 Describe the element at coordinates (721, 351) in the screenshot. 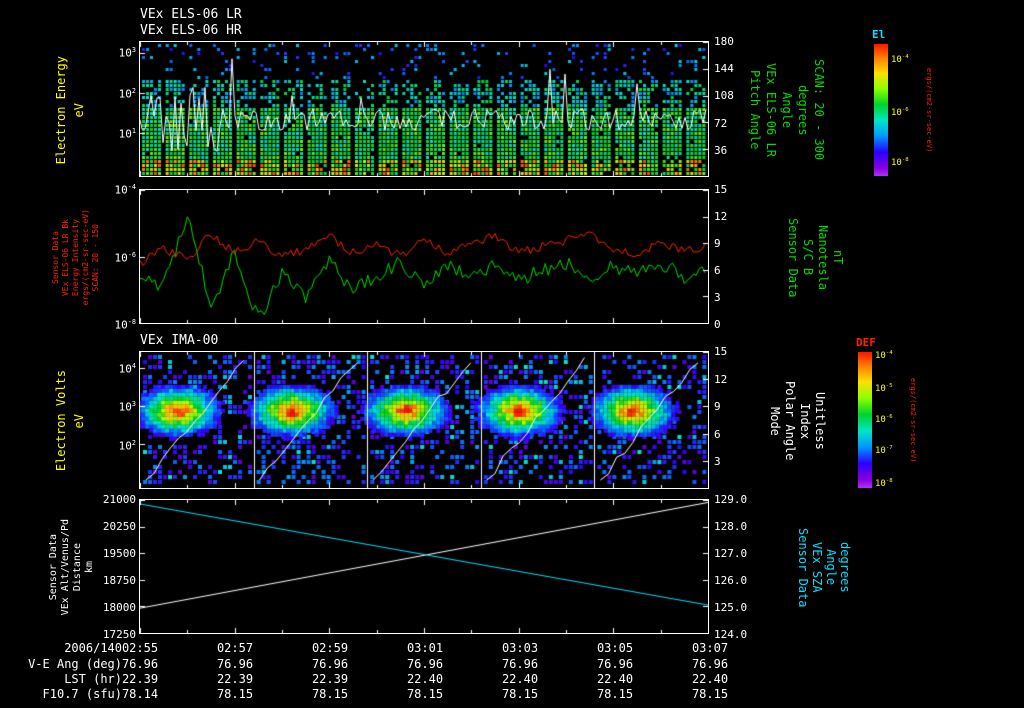

I see `ima-spectrogram-right-tick-label: 15` at that location.